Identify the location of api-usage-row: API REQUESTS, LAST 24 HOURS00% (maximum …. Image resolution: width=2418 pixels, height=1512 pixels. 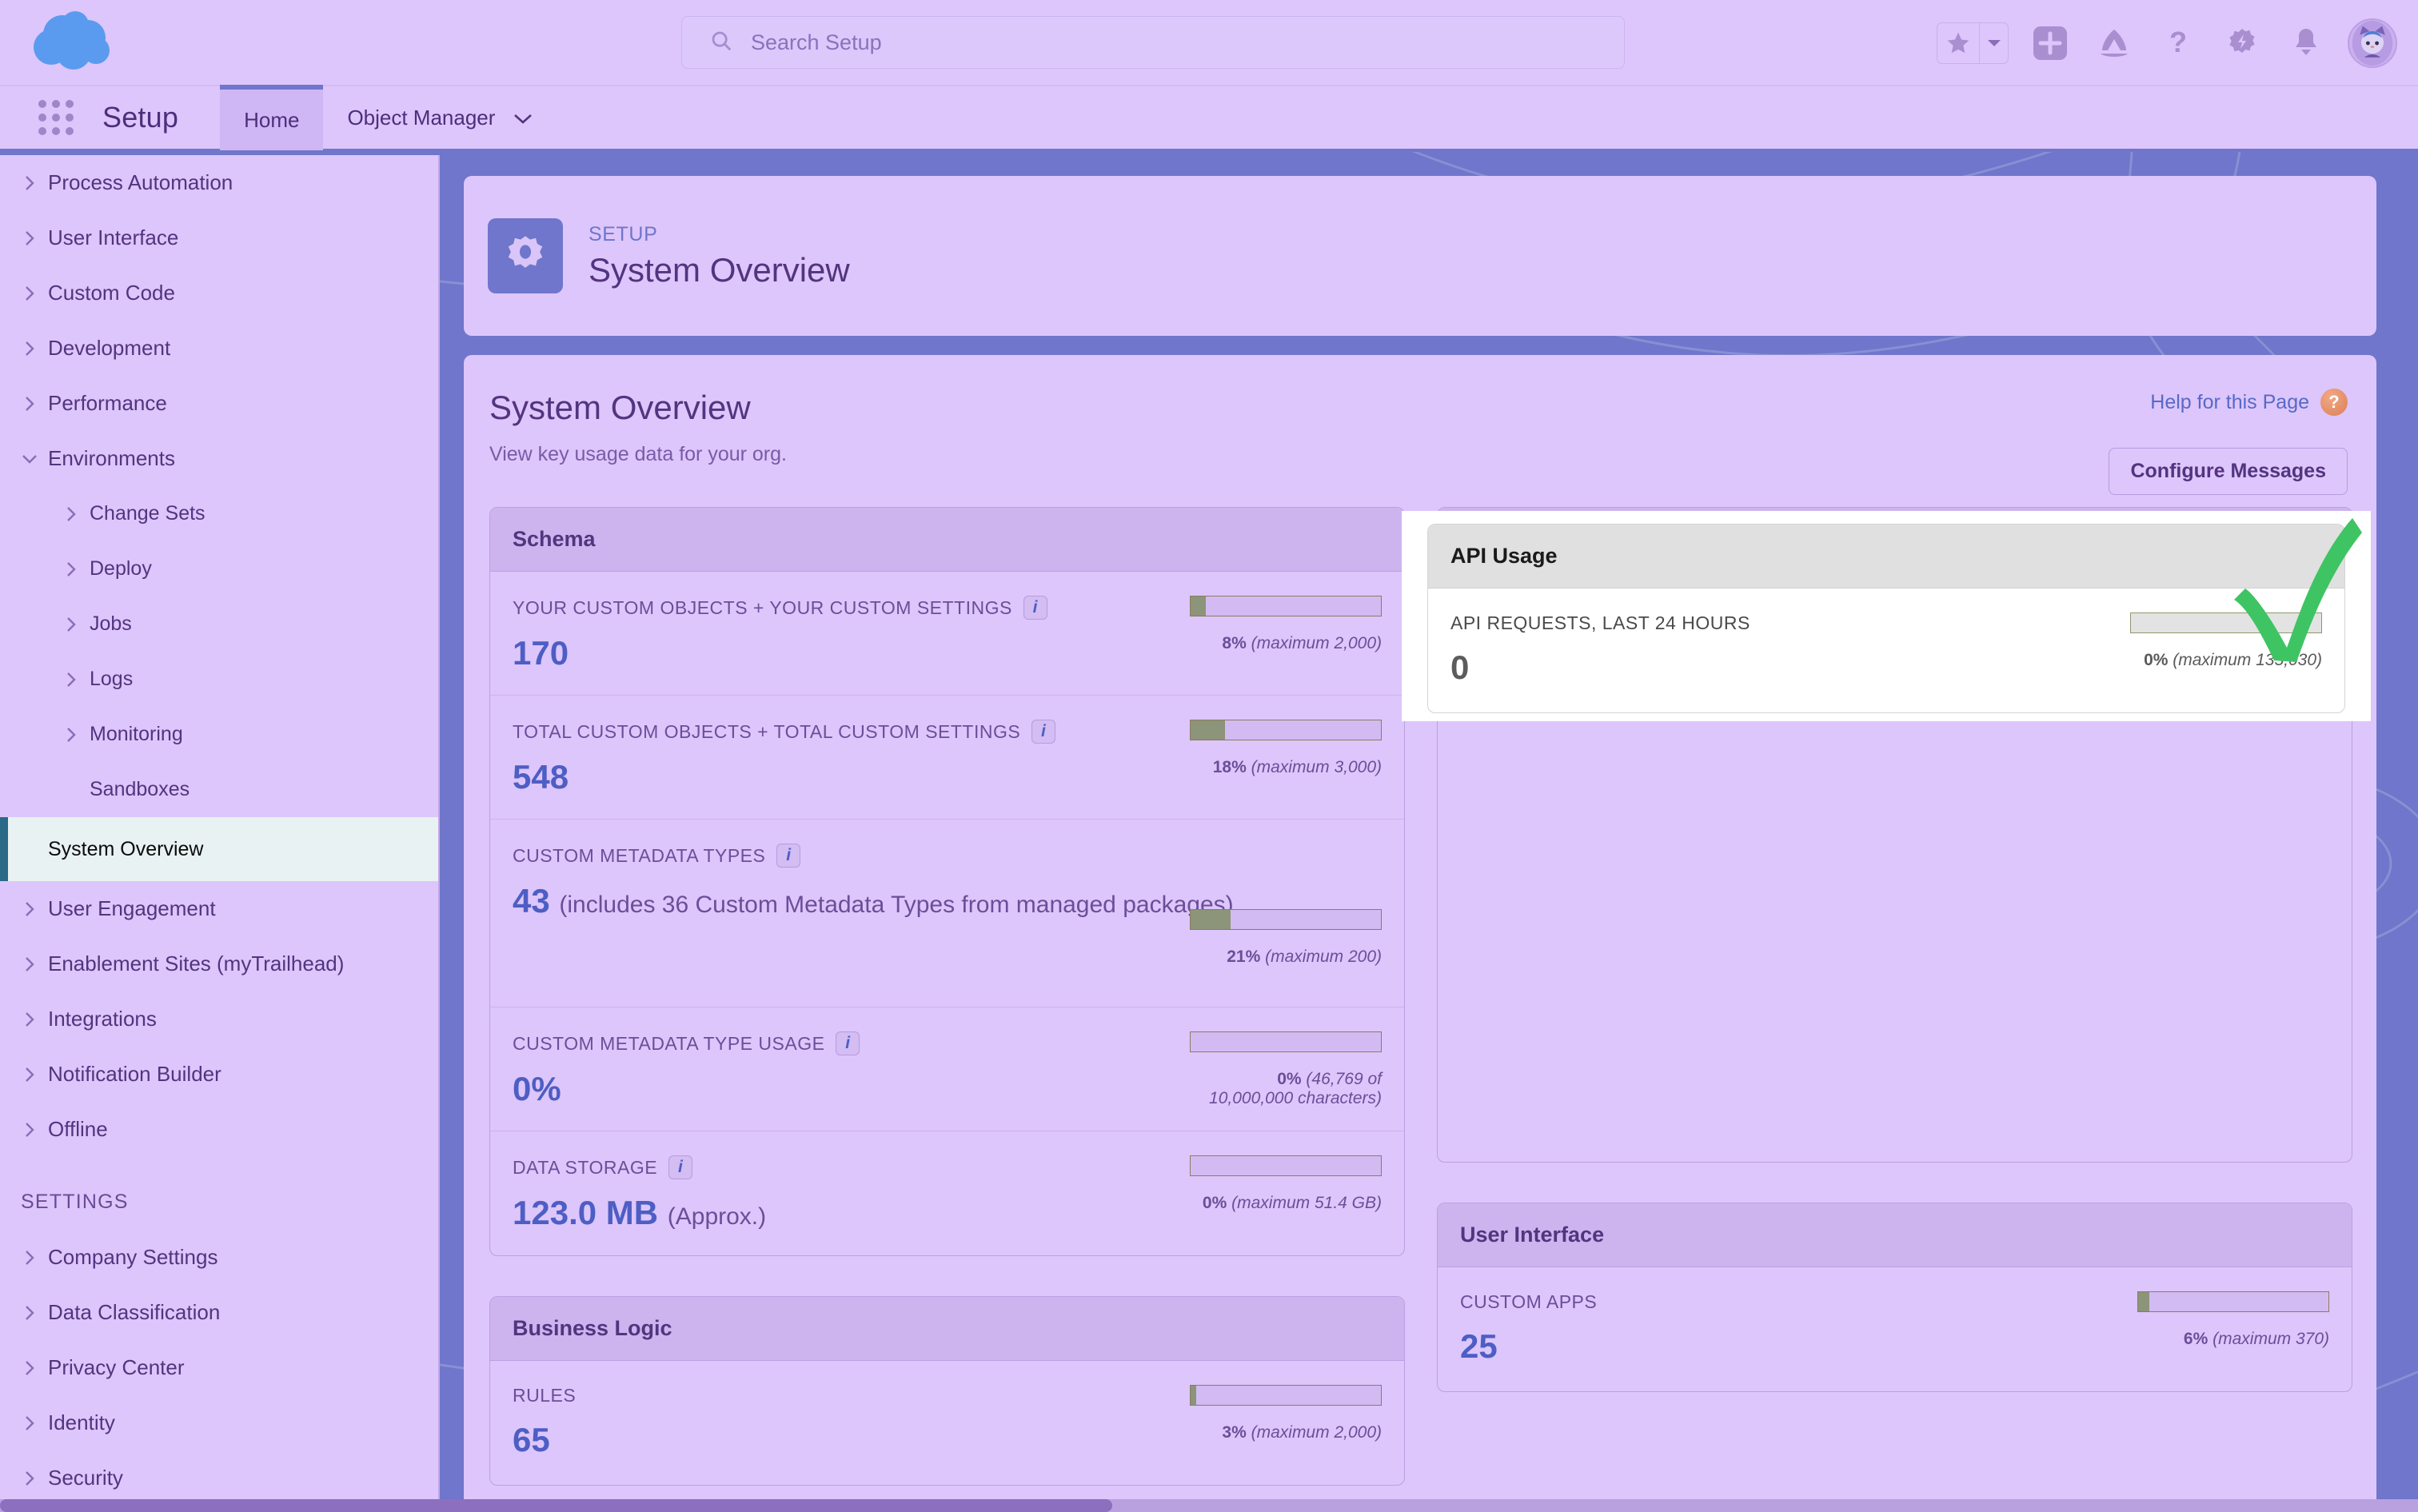
(1886, 650).